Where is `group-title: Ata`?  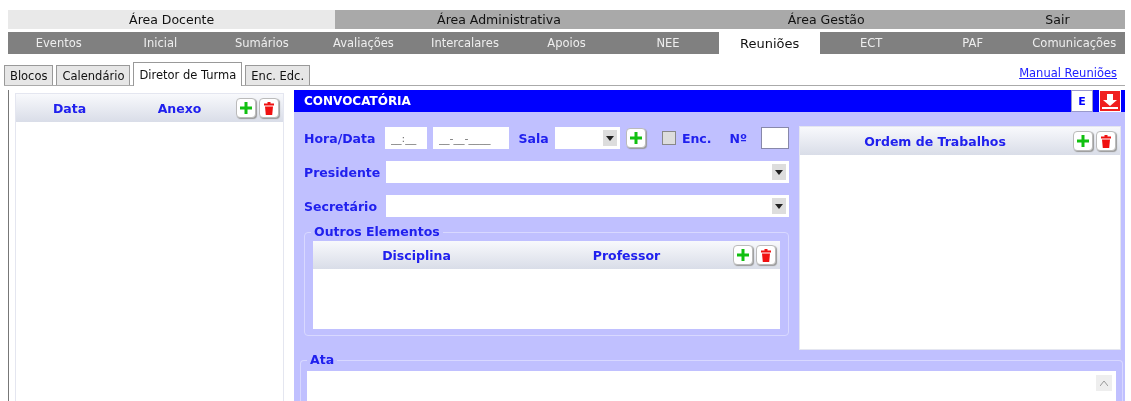 group-title: Ata is located at coordinates (322, 359).